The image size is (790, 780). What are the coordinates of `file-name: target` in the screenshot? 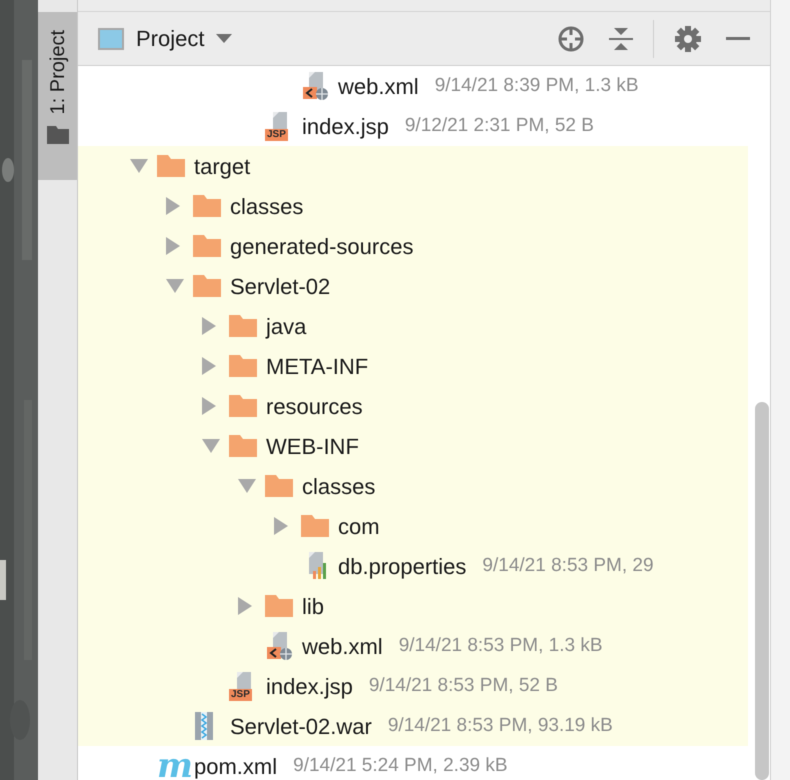 It's located at (222, 166).